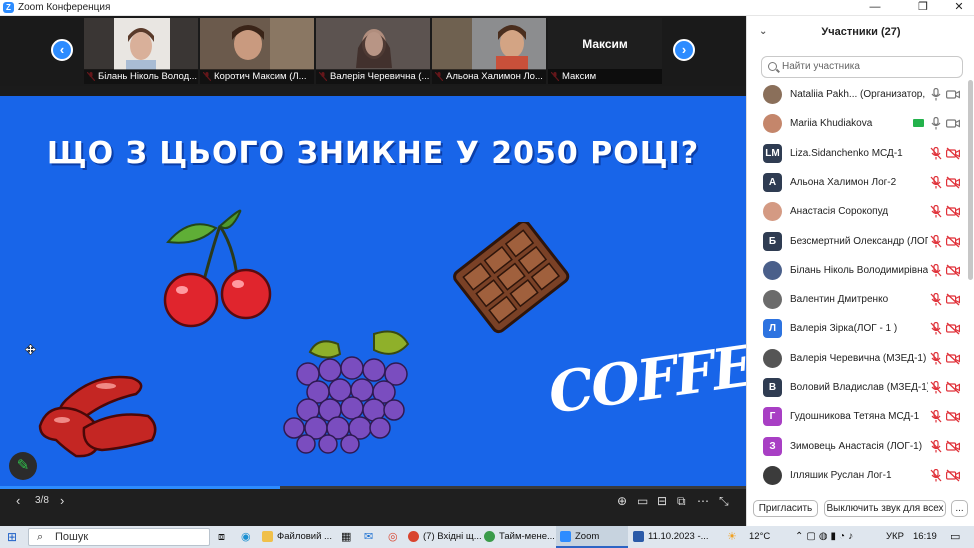 The height and width of the screenshot is (548, 974). What do you see at coordinates (119, 537) in the screenshot?
I see `taskbar-search-input: ⌕ Пошук` at bounding box center [119, 537].